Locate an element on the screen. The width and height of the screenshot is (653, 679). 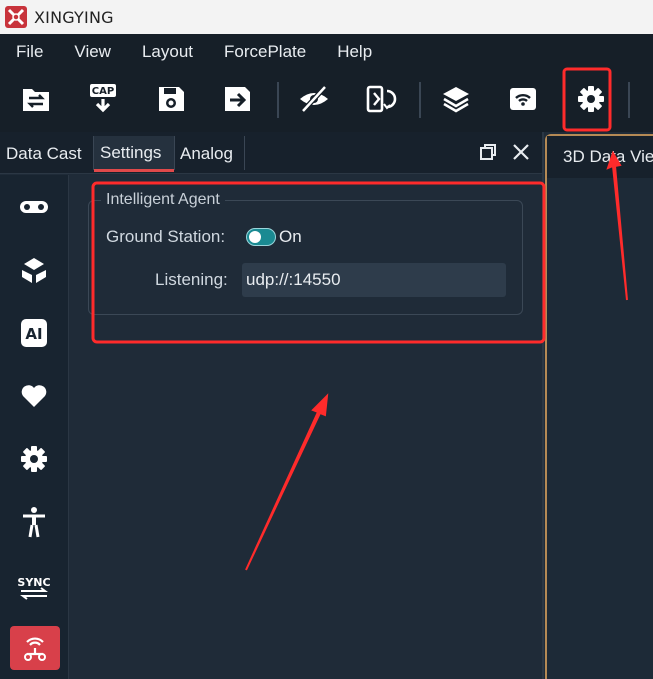
panel-splitter is located at coordinates (543, 405).